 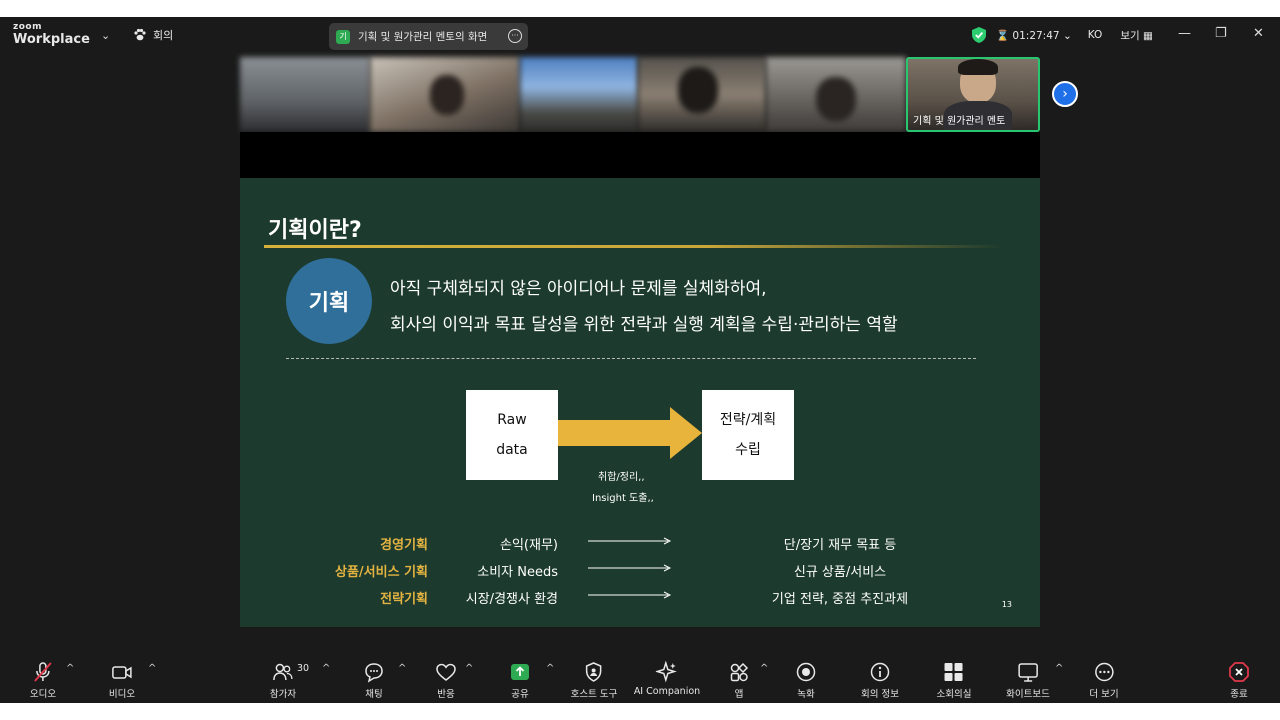 What do you see at coordinates (631, 358) in the screenshot?
I see `dashed-divider` at bounding box center [631, 358].